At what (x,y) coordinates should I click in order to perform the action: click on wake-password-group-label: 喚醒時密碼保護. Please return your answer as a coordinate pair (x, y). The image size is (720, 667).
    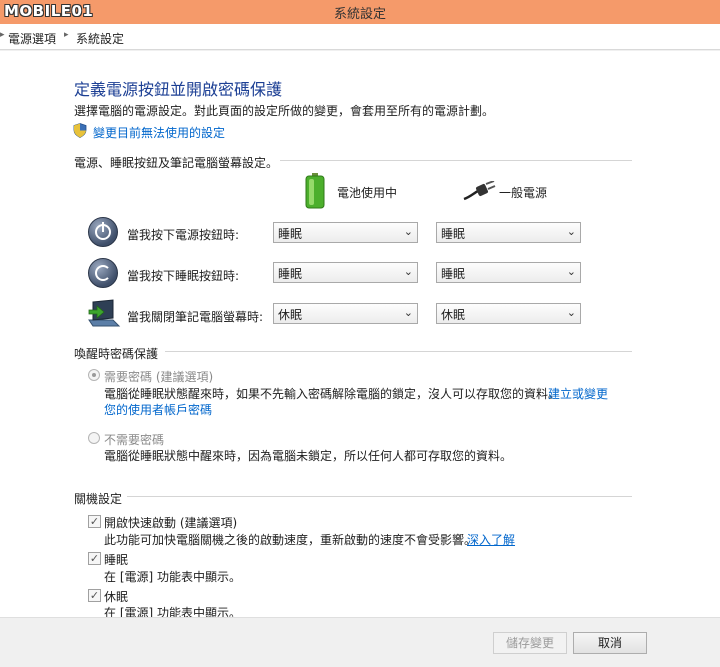
    Looking at the image, I should click on (116, 354).